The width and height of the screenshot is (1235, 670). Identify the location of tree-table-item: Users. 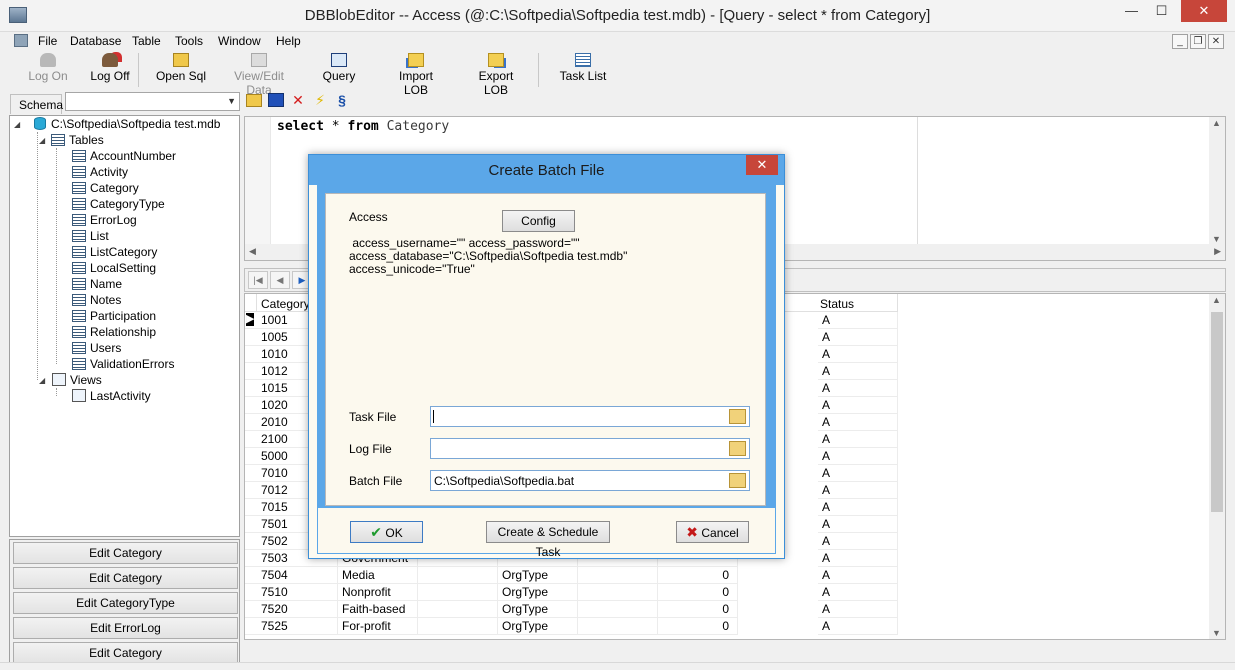
(96, 349).